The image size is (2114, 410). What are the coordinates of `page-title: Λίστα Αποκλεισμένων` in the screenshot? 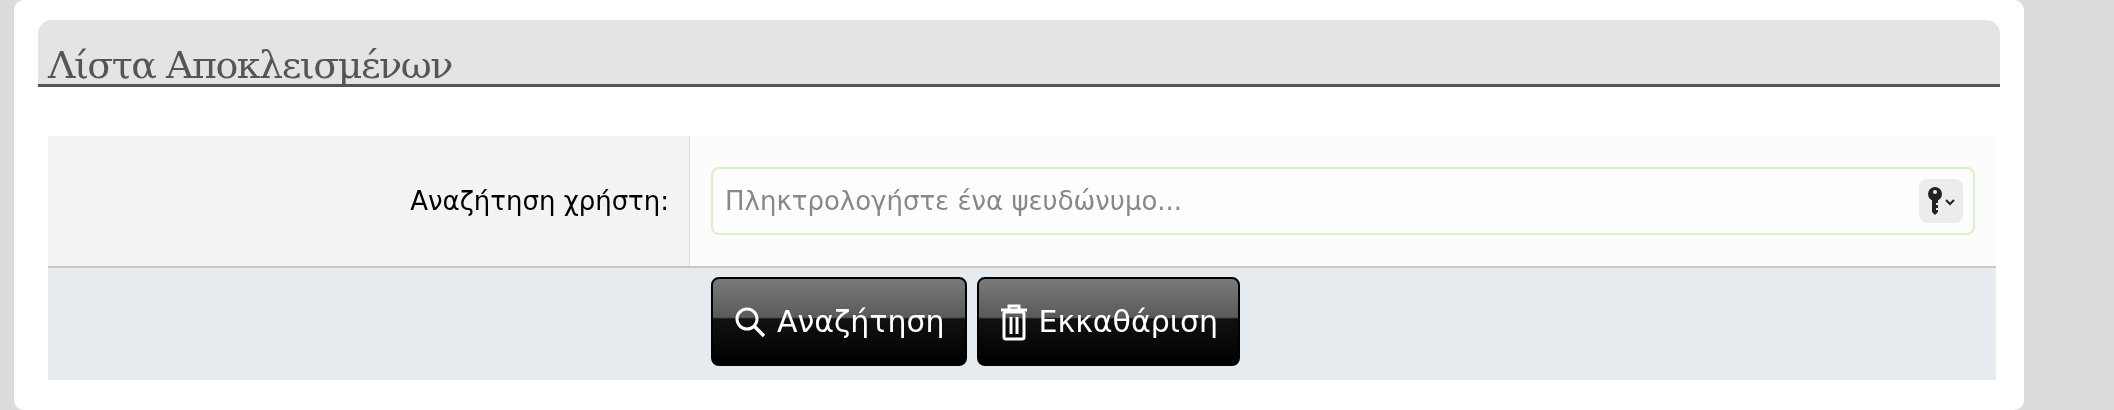 It's located at (250, 66).